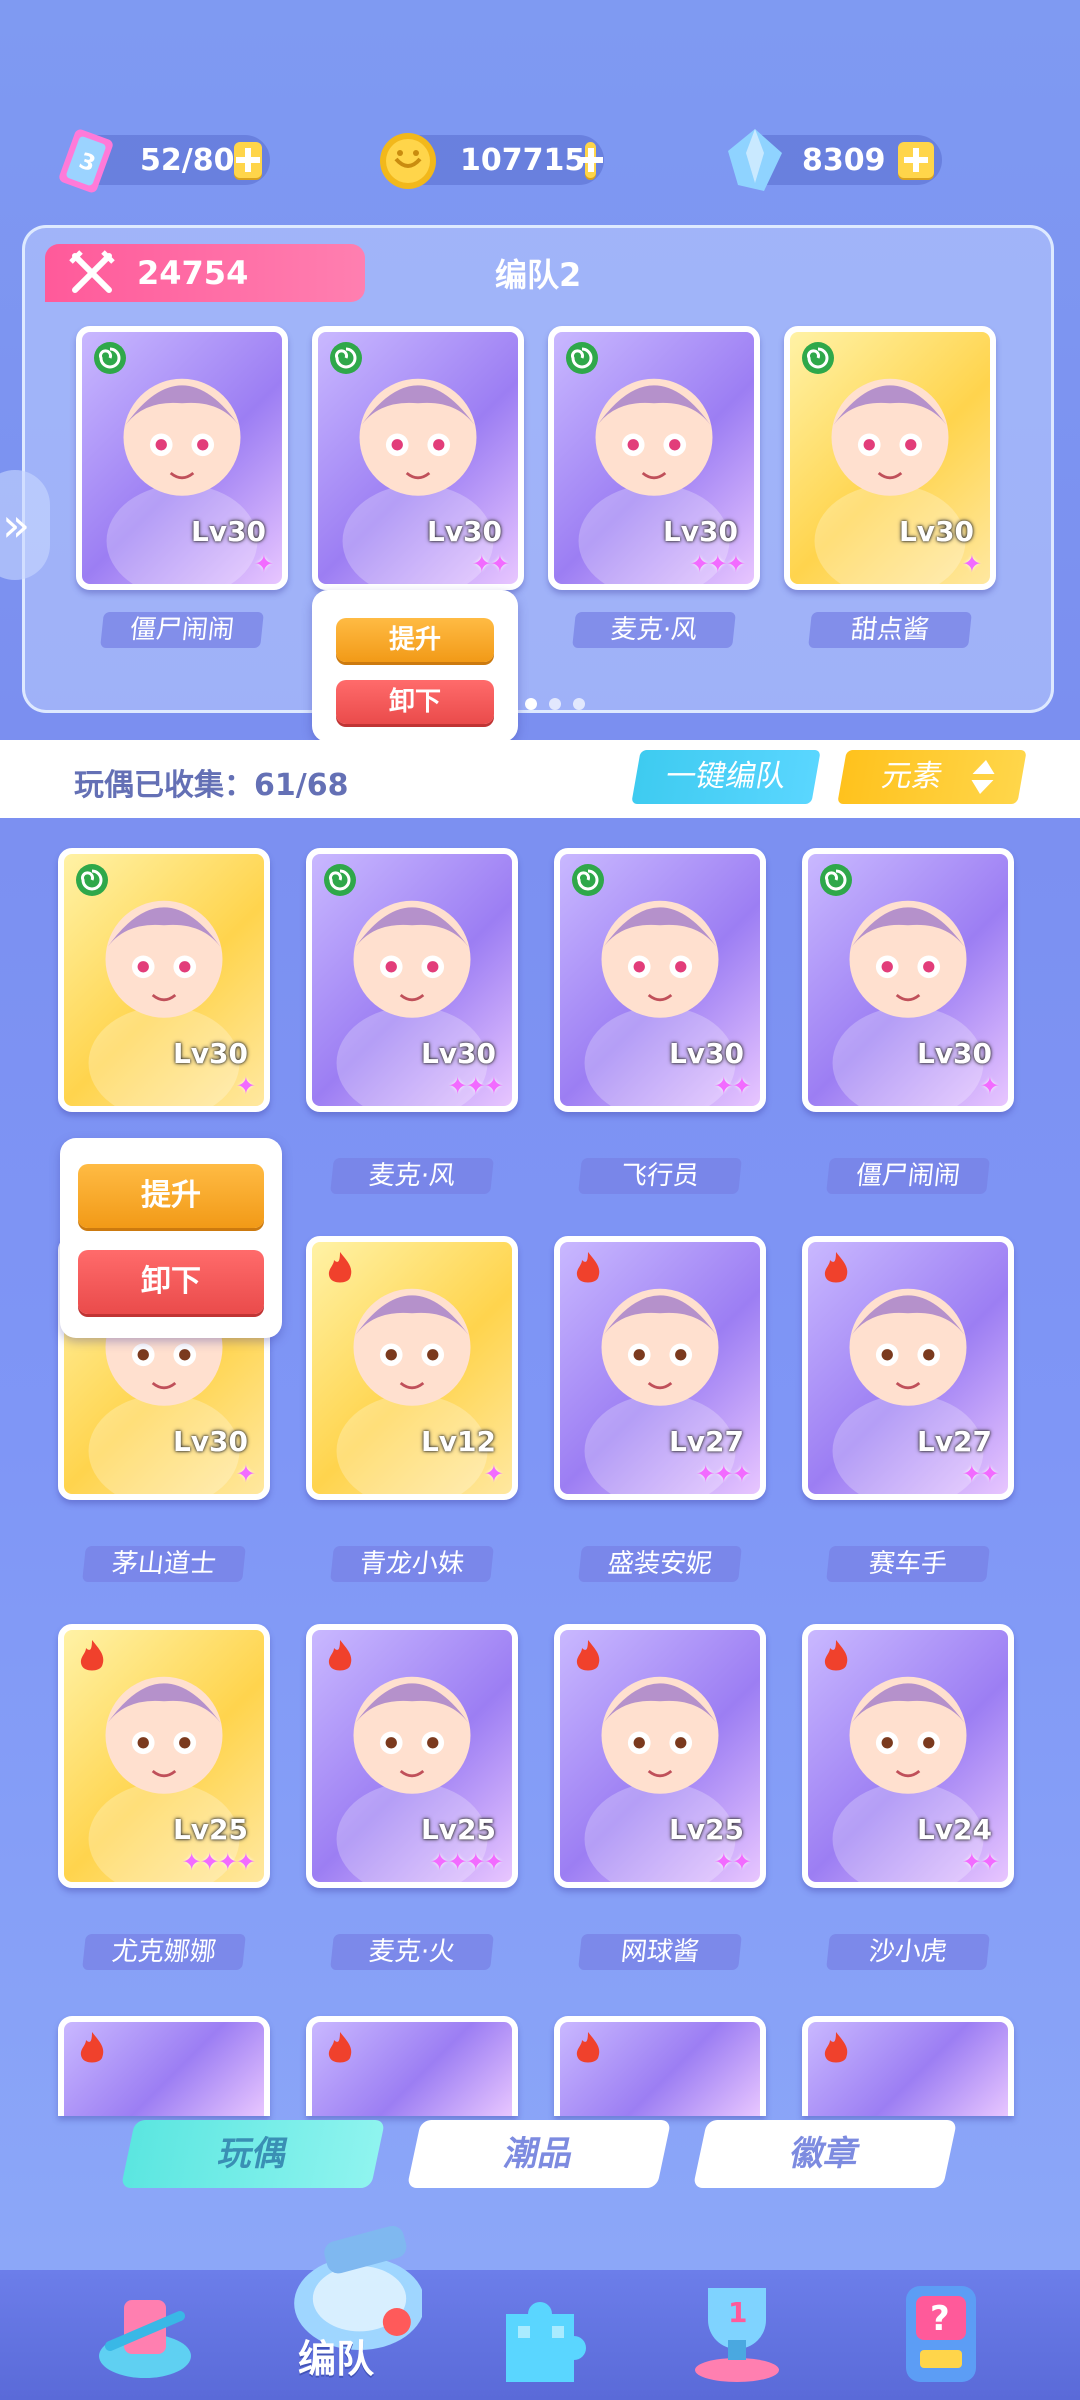 The image size is (1080, 2400). What do you see at coordinates (248, 160) in the screenshot?
I see `add-ticket-button` at bounding box center [248, 160].